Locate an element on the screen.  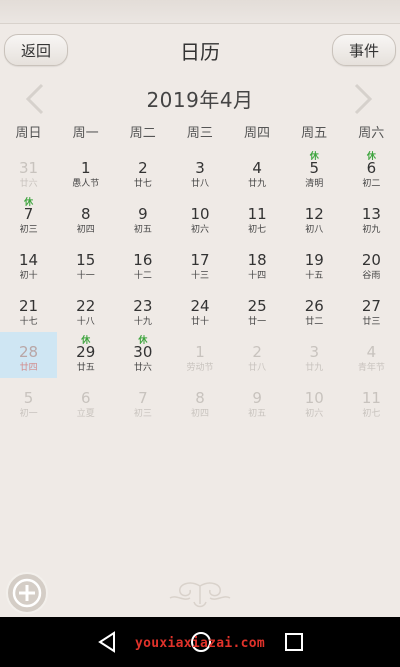
calendar-day: 4 青年节 is located at coordinates (371, 355).